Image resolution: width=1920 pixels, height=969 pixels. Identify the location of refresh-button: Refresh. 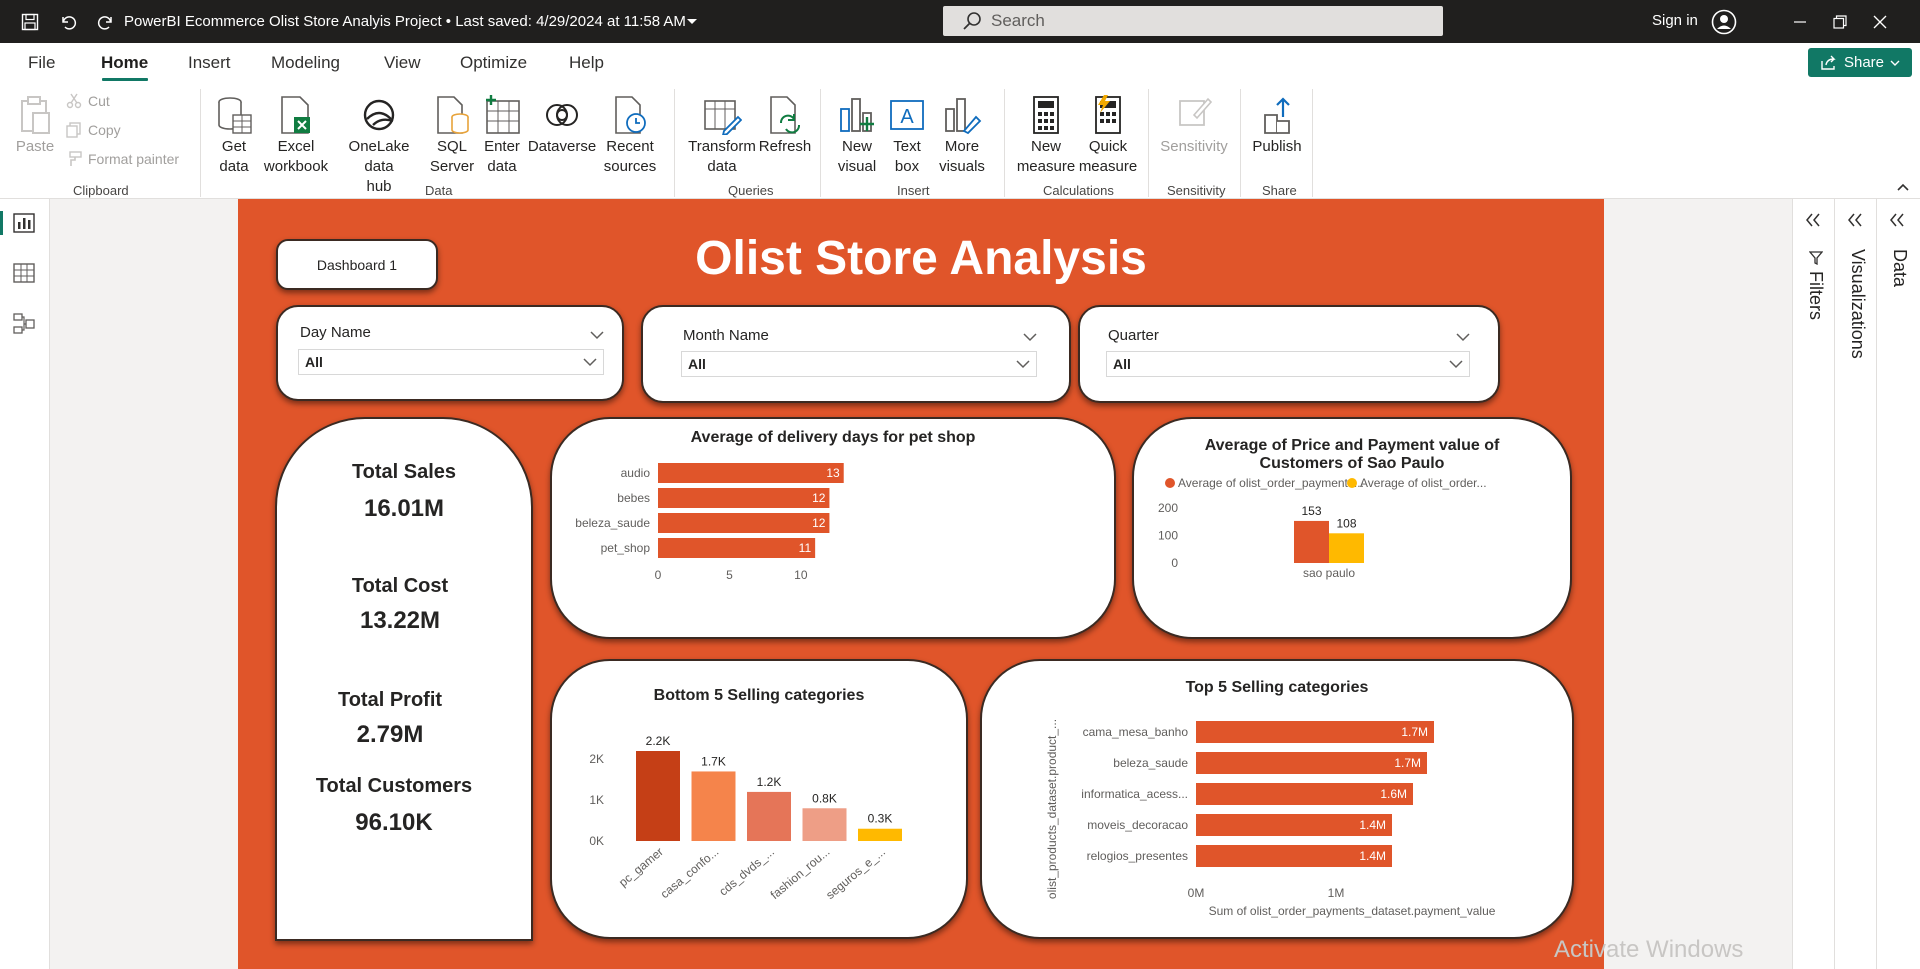
(785, 126).